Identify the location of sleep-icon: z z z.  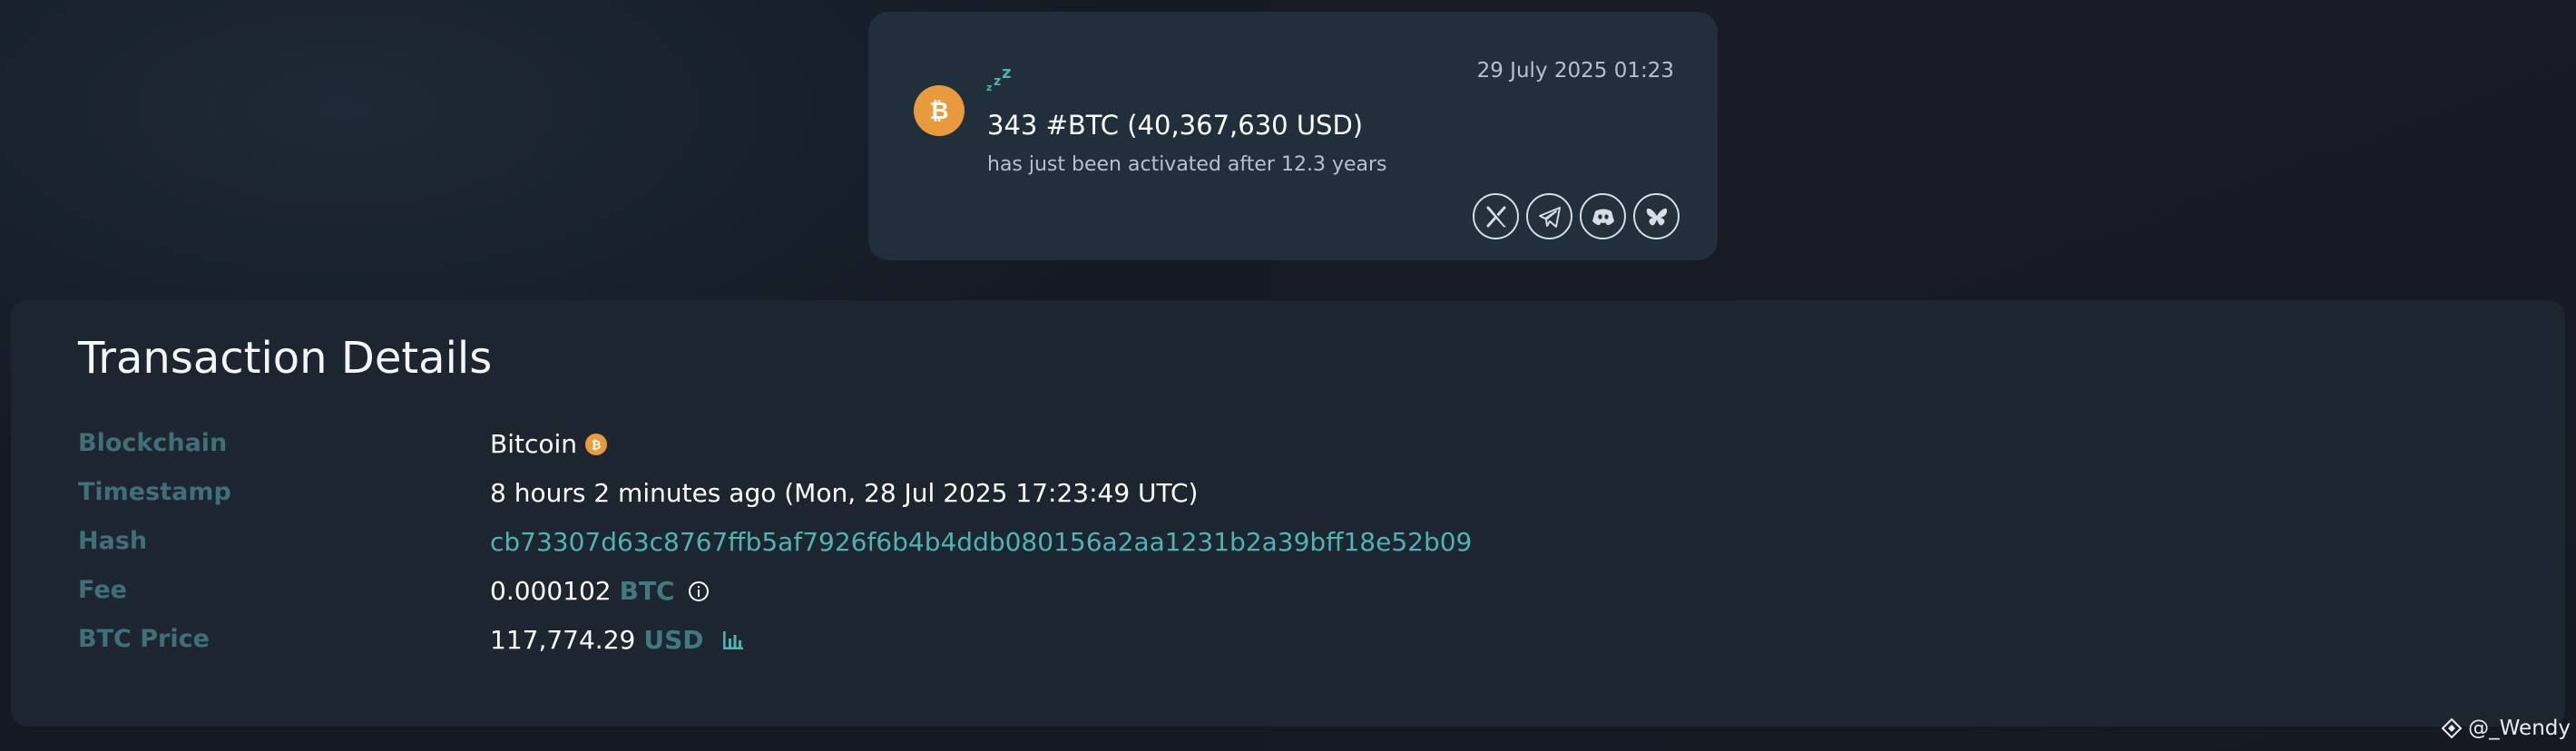
(1001, 75).